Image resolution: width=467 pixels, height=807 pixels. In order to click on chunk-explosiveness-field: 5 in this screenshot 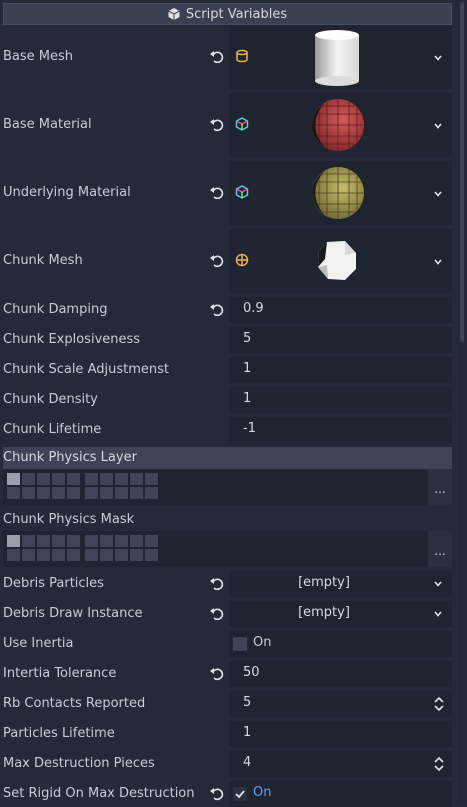, I will do `click(340, 340)`.